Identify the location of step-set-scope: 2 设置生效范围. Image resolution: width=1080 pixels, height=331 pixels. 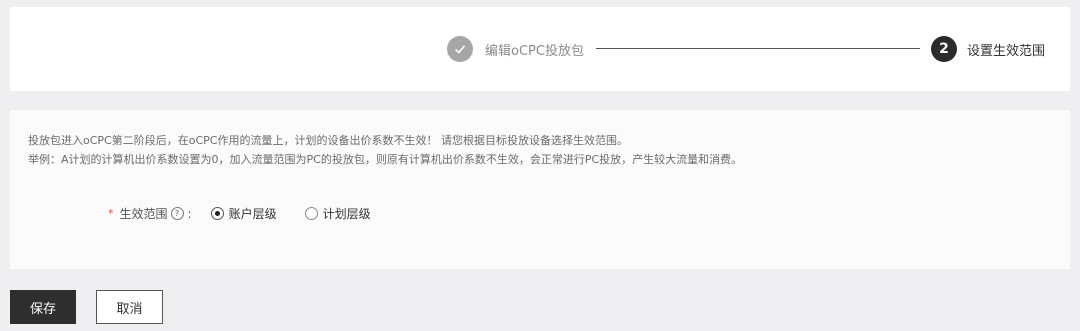
(988, 49).